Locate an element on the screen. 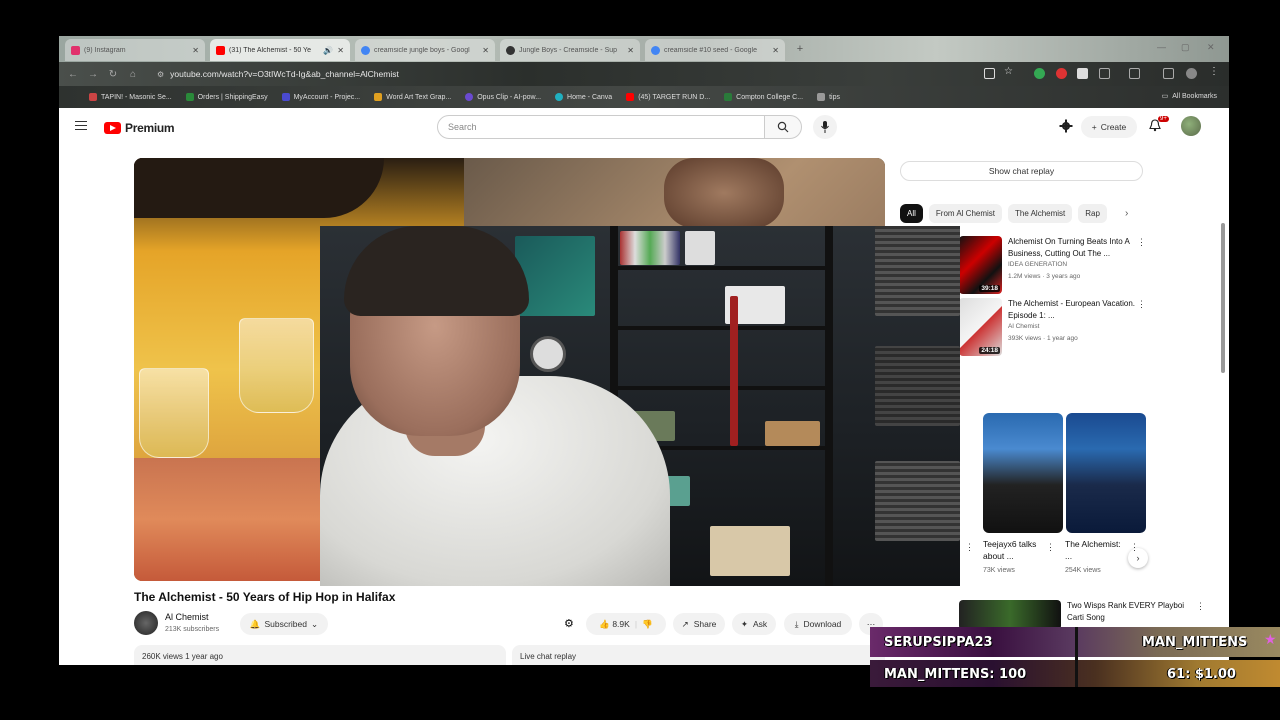 Image resolution: width=1280 pixels, height=720 pixels. like-button: 👍 8.9K is located at coordinates (614, 624).